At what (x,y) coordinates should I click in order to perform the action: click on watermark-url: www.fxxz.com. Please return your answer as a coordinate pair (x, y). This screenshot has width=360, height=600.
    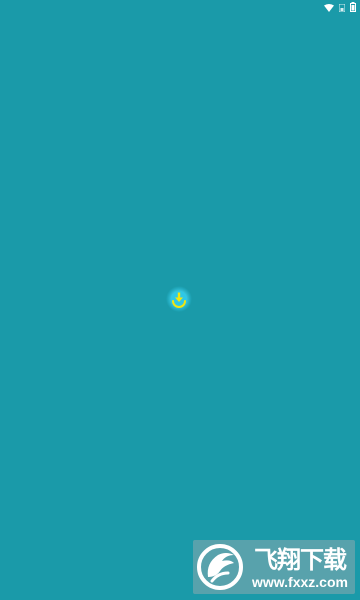
    Looking at the image, I should click on (300, 582).